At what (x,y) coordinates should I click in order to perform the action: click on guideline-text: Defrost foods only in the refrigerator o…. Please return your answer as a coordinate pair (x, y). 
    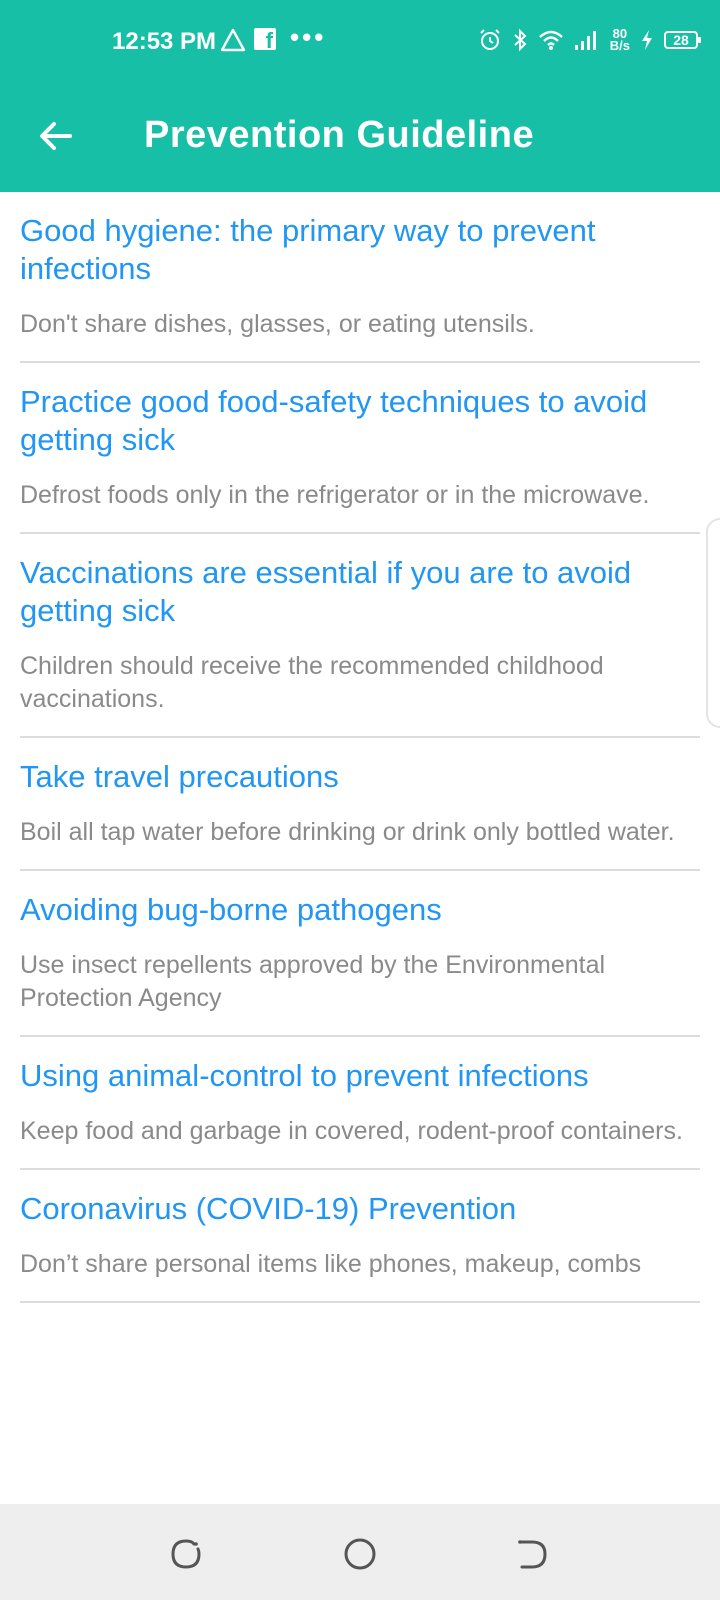
    Looking at the image, I should click on (335, 495).